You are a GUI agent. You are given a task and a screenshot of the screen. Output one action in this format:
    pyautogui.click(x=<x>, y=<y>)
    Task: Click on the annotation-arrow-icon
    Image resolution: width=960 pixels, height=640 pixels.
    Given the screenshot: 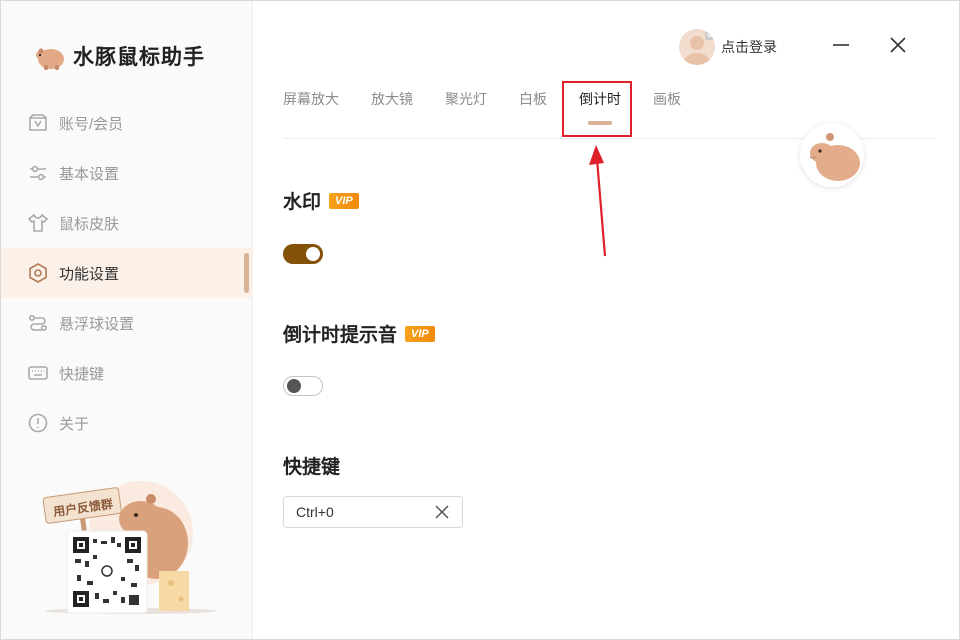 What is the action you would take?
    pyautogui.click(x=598, y=201)
    